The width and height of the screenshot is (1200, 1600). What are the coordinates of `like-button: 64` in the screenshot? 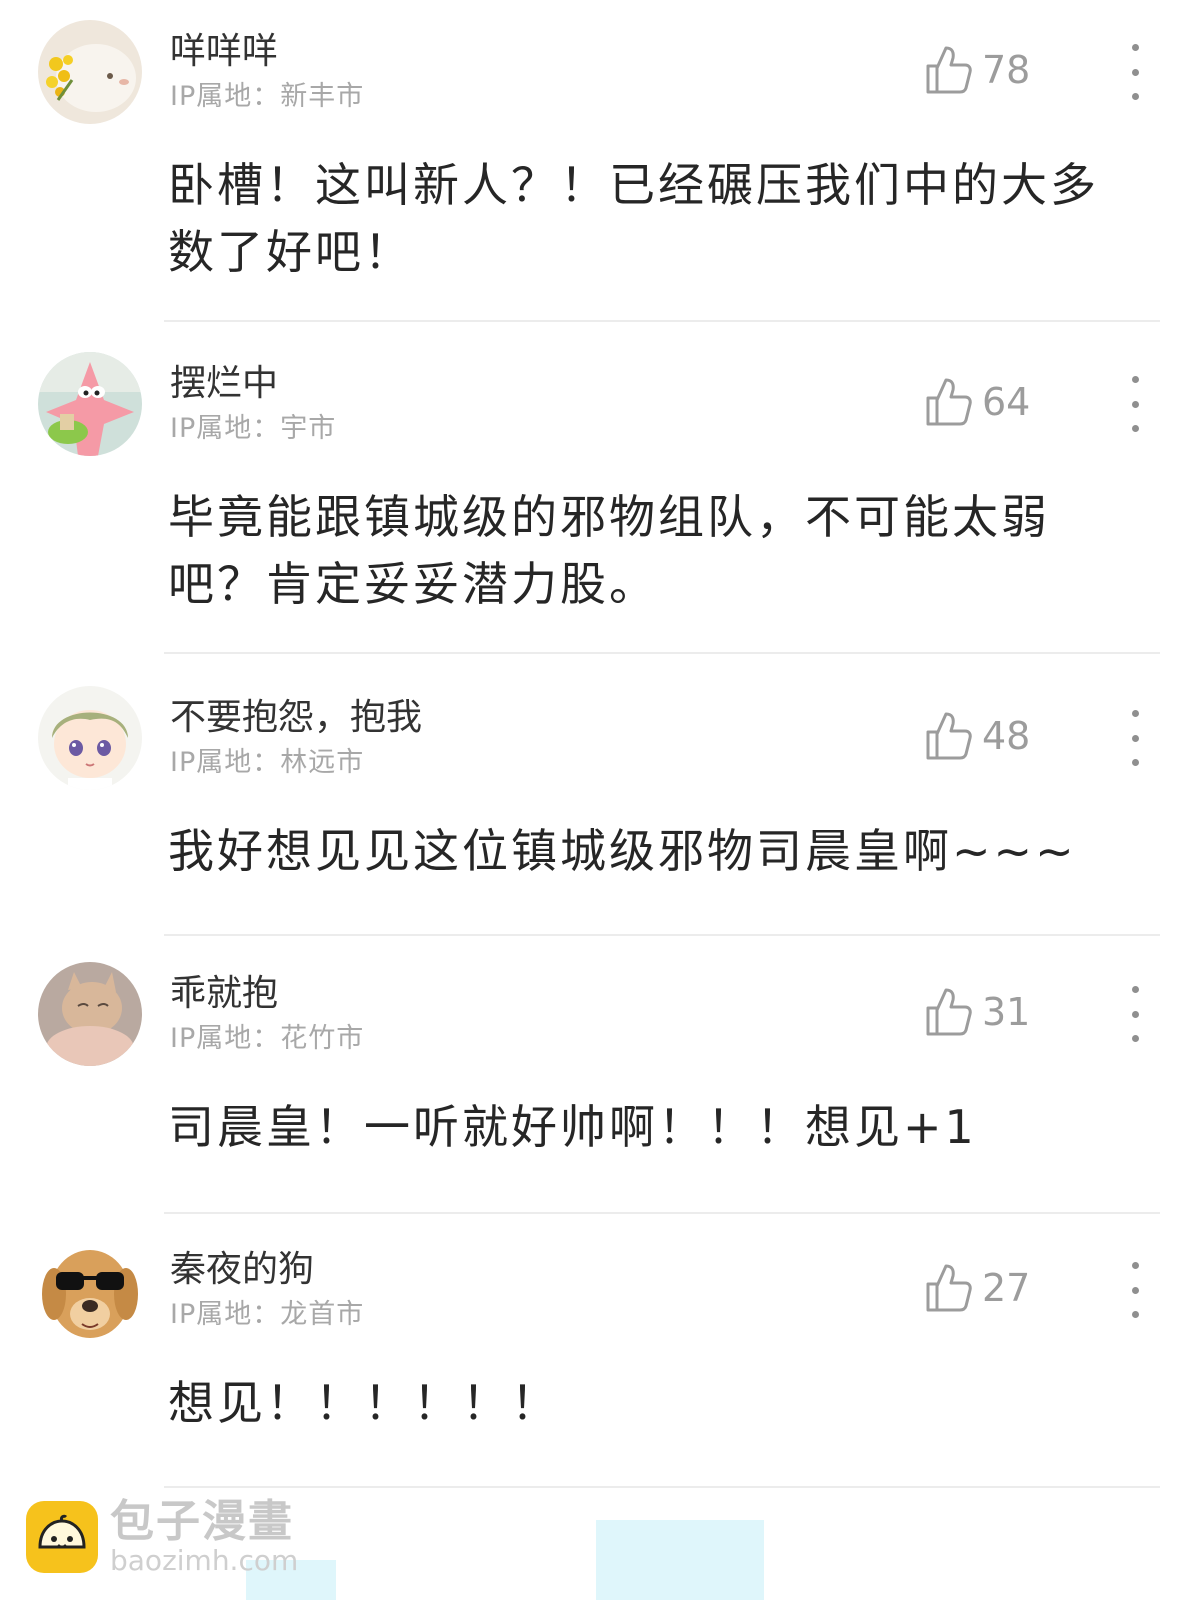 It's located at (977, 402).